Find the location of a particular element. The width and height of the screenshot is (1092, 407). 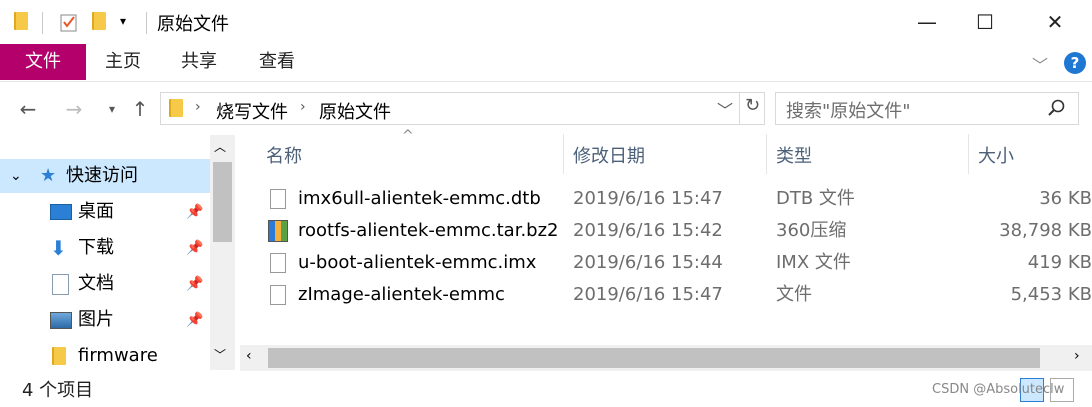

nav-item-quick-access: ⌄ ★ 快速访问 is located at coordinates (105, 176).